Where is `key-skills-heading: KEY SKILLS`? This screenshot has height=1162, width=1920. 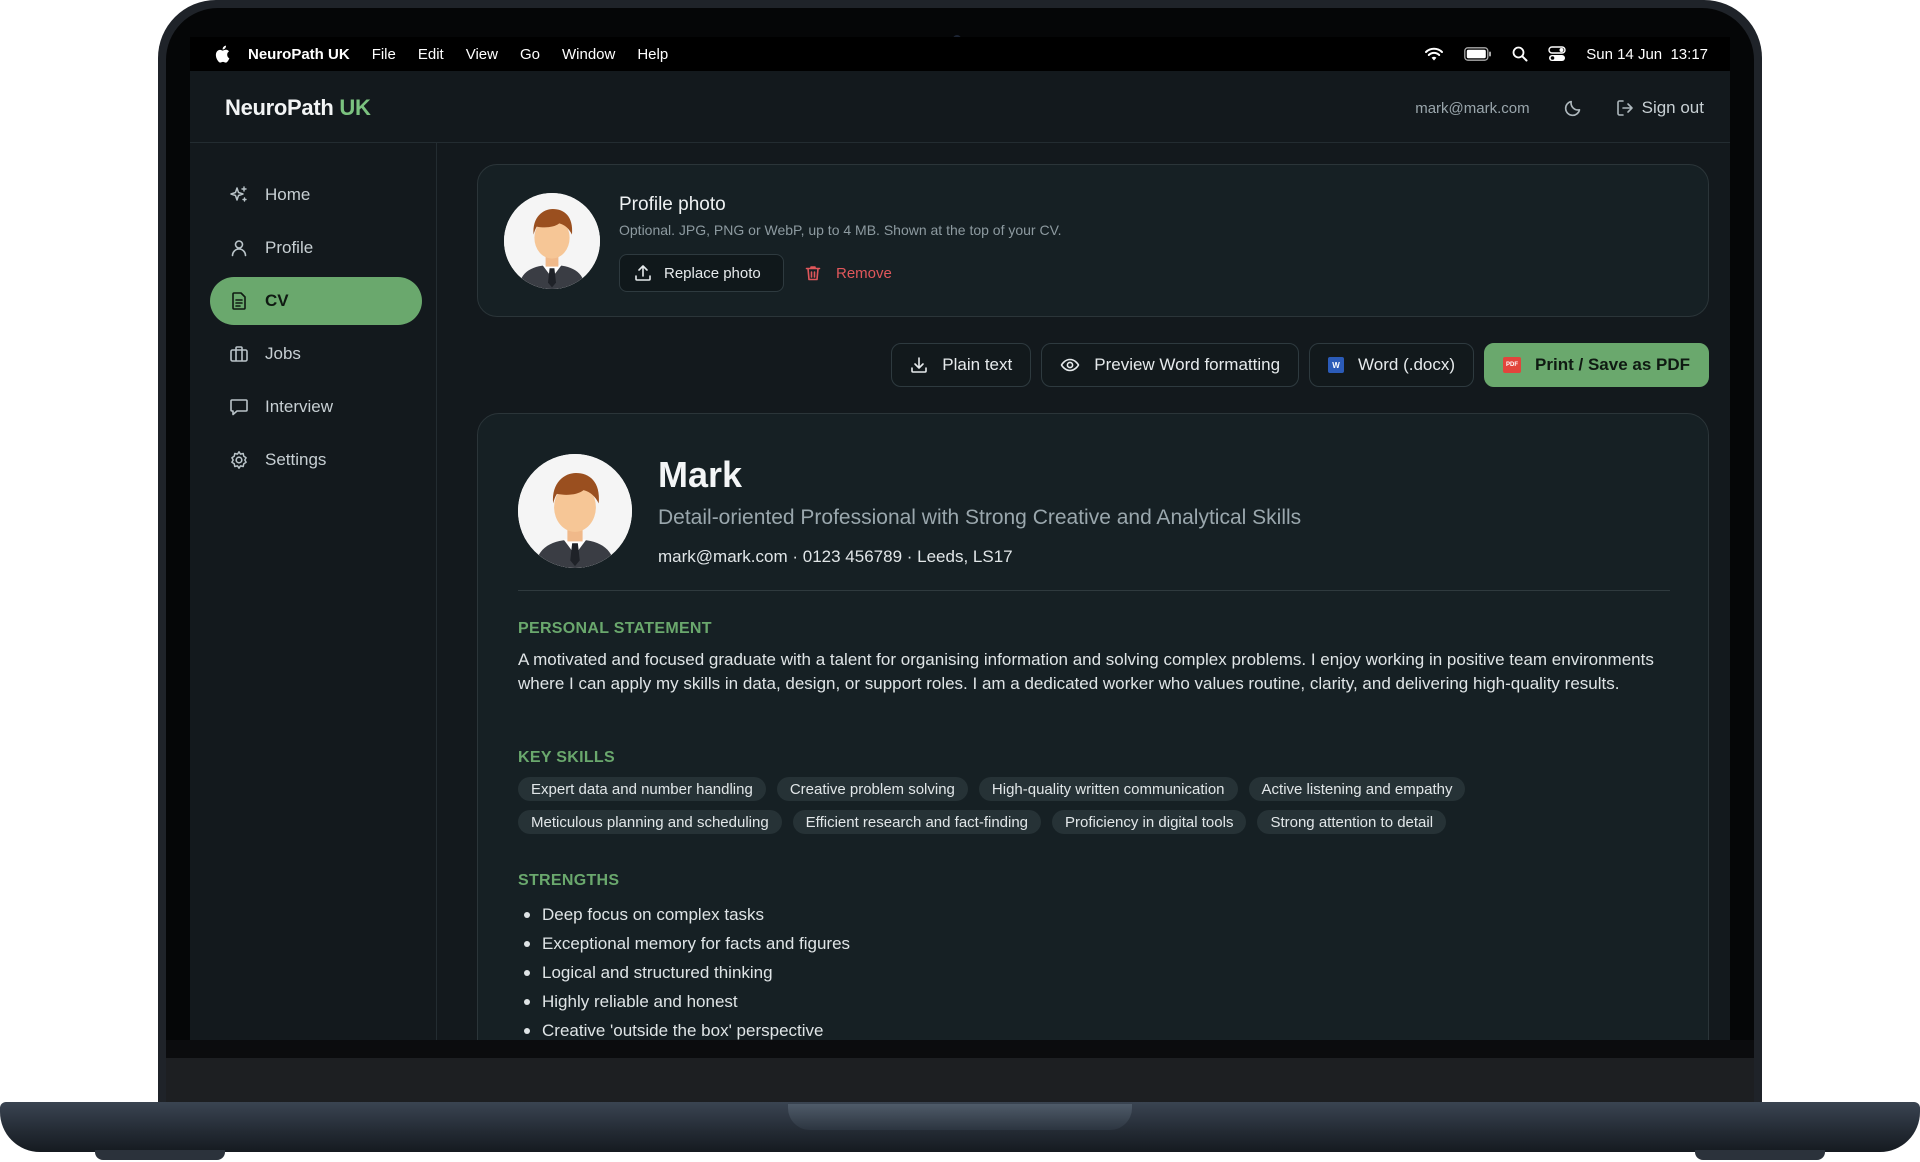
key-skills-heading: KEY SKILLS is located at coordinates (566, 757).